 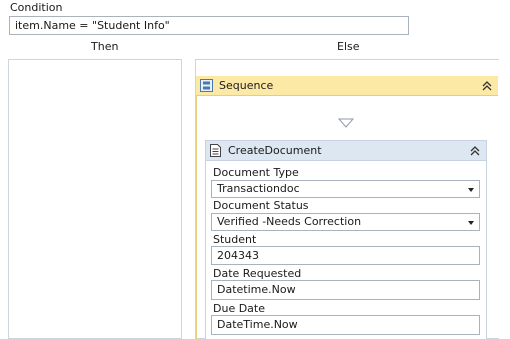 I want to click on document-status-value: Verified -Needs Correction, so click(x=289, y=221).